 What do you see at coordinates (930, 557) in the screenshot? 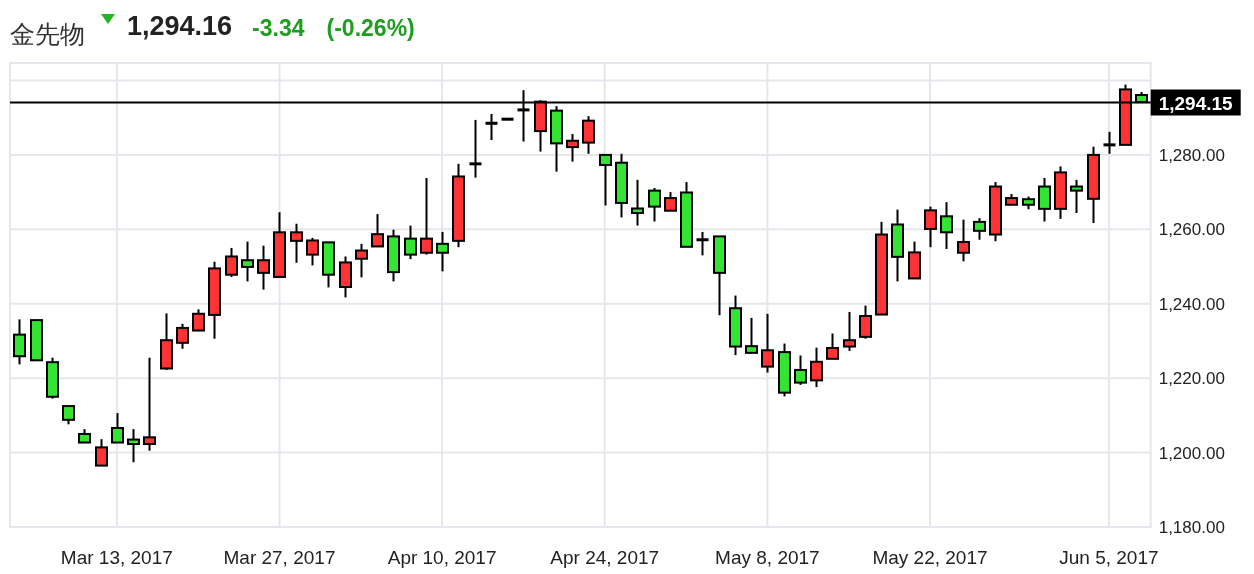
I see `axis-label: May 22, 2017` at bounding box center [930, 557].